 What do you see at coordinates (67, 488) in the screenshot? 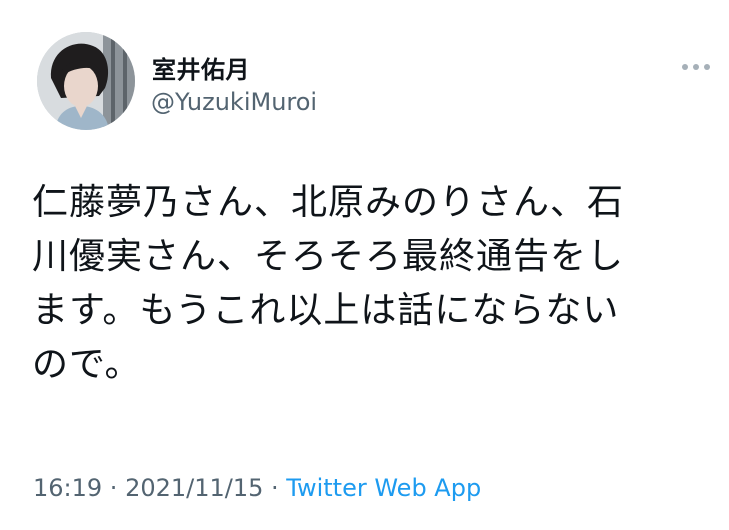
I see `tweet-time: 16:19` at bounding box center [67, 488].